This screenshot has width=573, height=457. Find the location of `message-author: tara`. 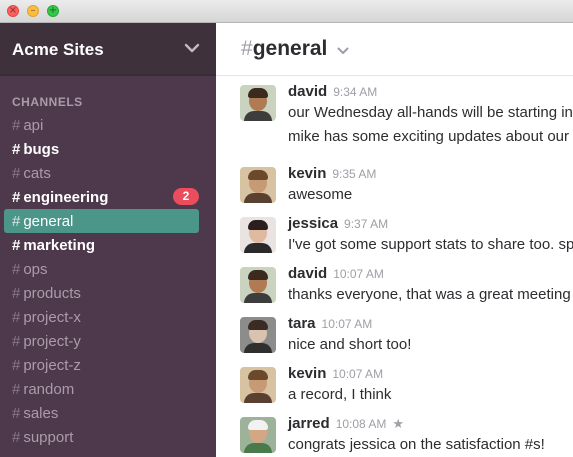

message-author: tara is located at coordinates (302, 323).